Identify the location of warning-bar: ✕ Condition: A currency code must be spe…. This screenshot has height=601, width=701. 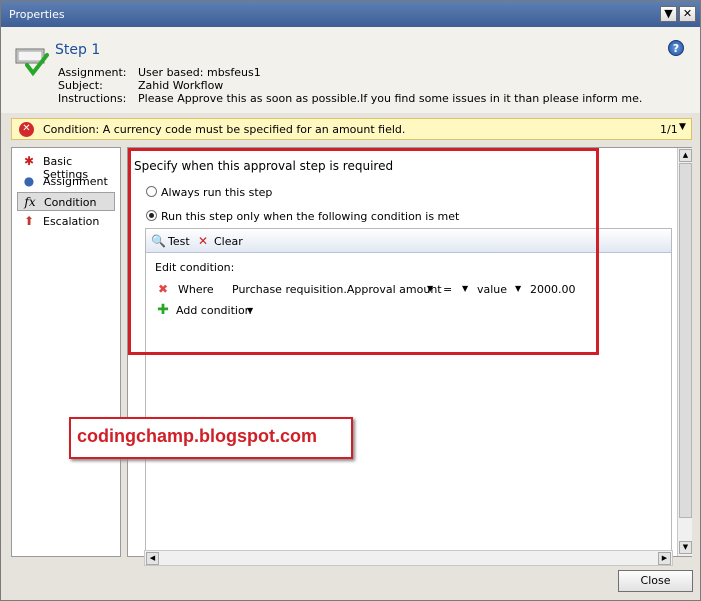
(351, 129).